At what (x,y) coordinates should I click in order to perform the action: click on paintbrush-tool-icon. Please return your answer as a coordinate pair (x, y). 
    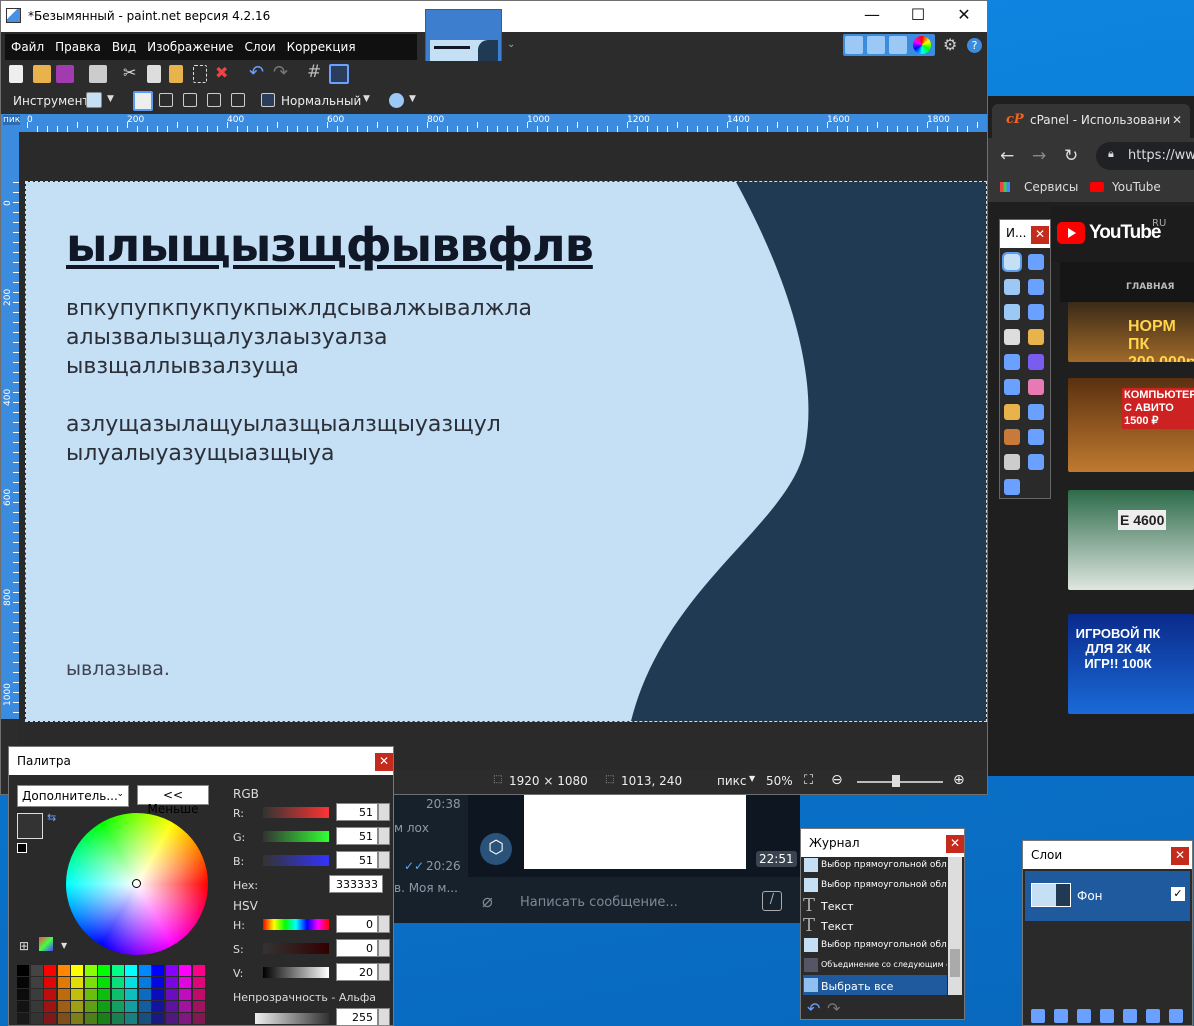
    Looking at the image, I should click on (1012, 387).